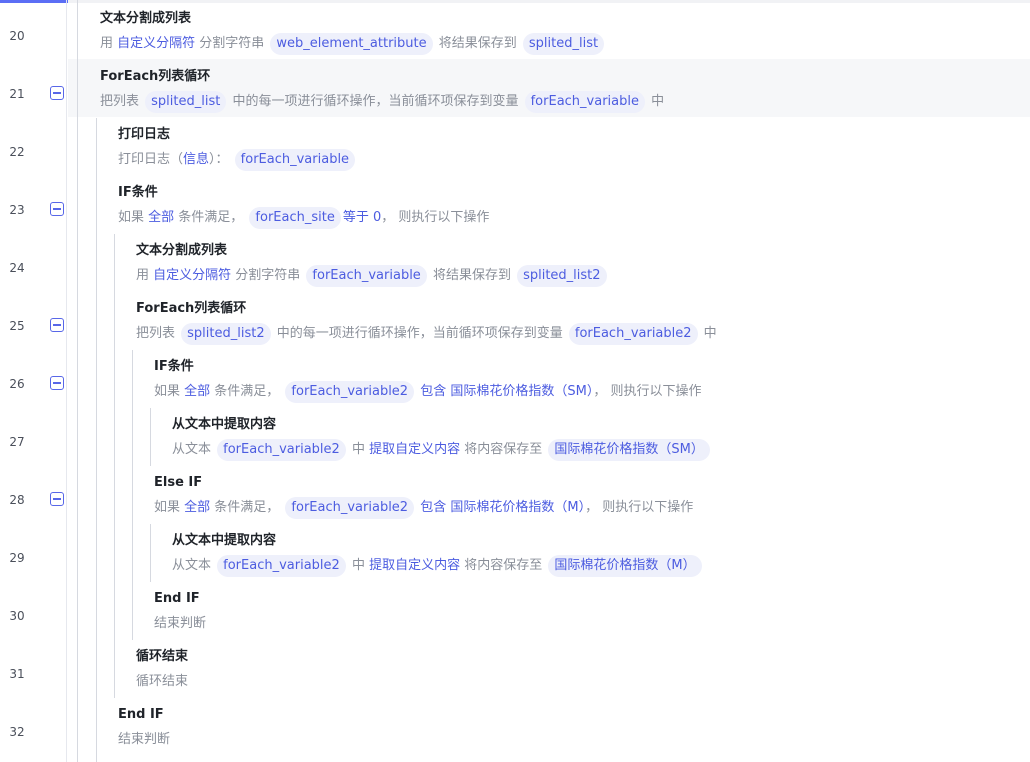 The width and height of the screenshot is (1030, 762). What do you see at coordinates (625, 566) in the screenshot?
I see `variable-tag: 国际棉花价格指数（M）` at bounding box center [625, 566].